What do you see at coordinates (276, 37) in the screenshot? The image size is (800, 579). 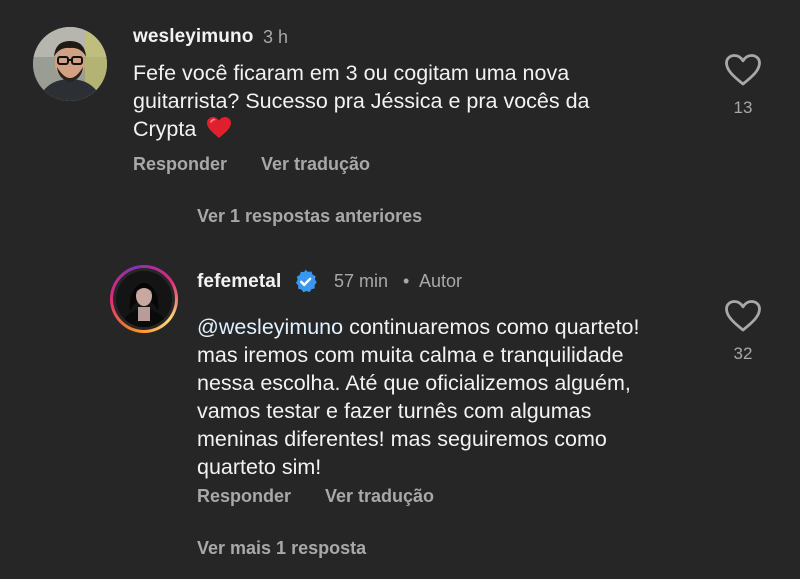 I see `comment-time: 3 h` at bounding box center [276, 37].